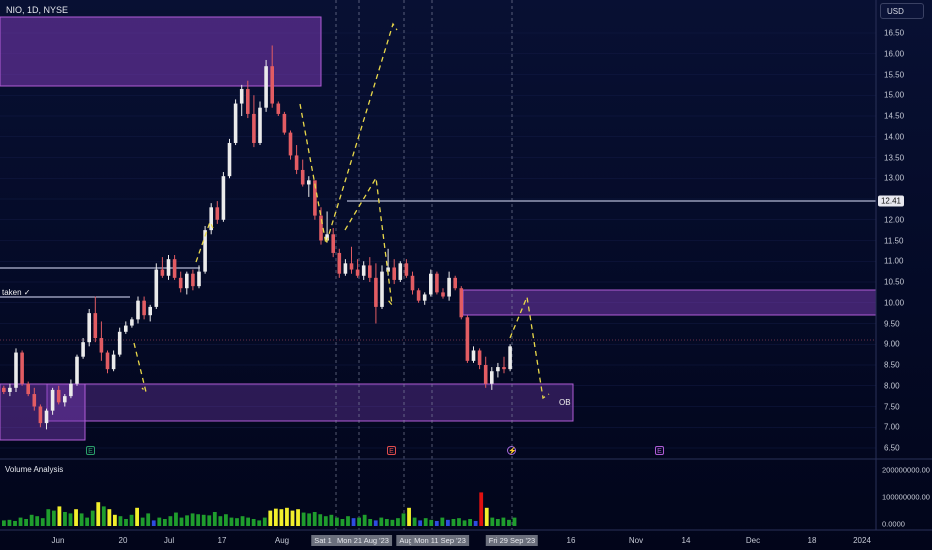  I want to click on time-tick: 2024, so click(862, 540).